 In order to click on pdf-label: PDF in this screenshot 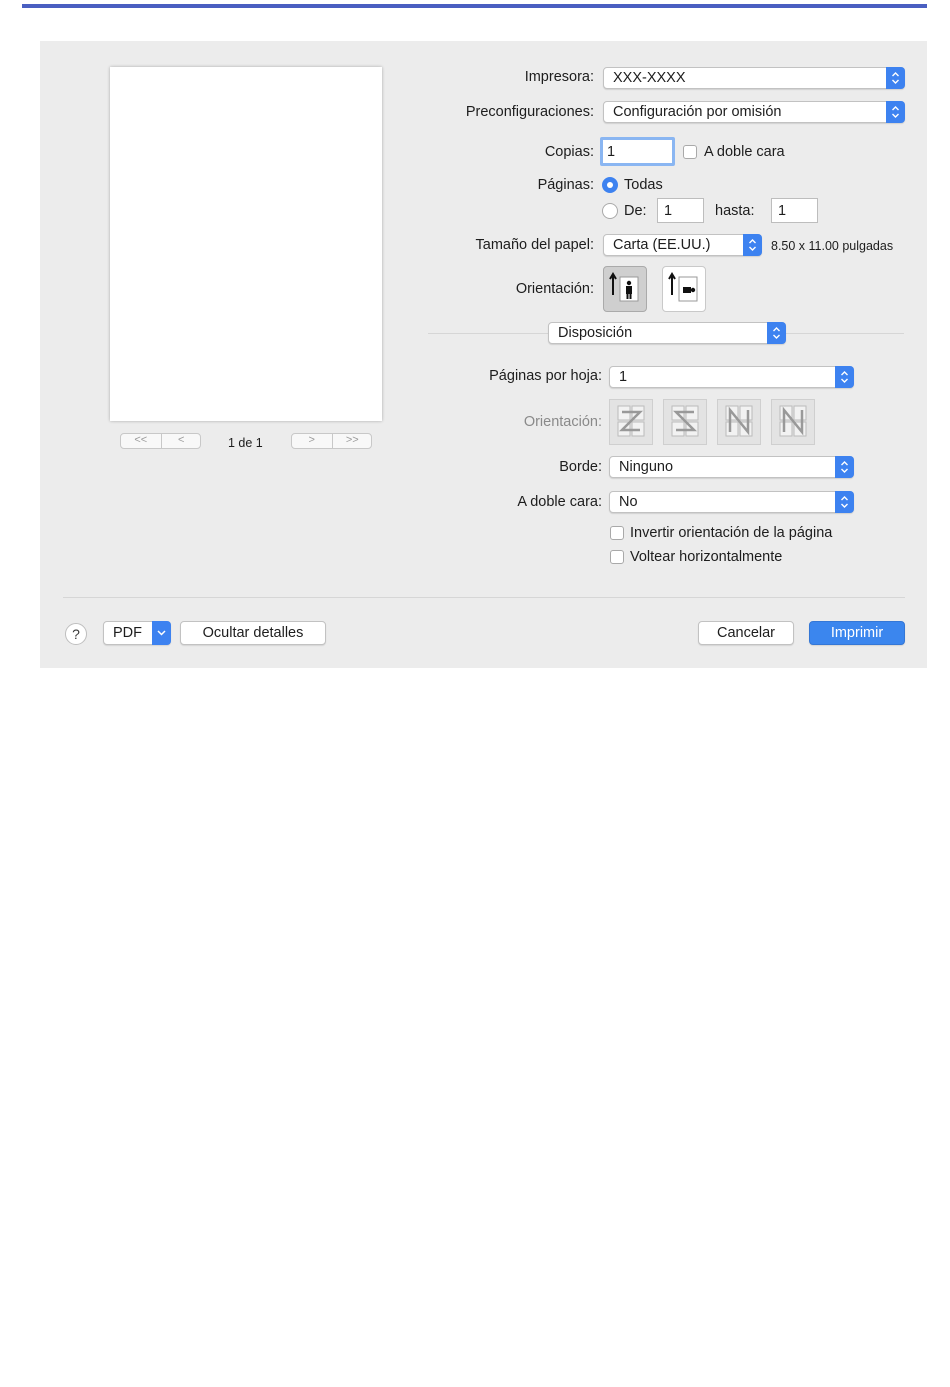, I will do `click(127, 633)`.